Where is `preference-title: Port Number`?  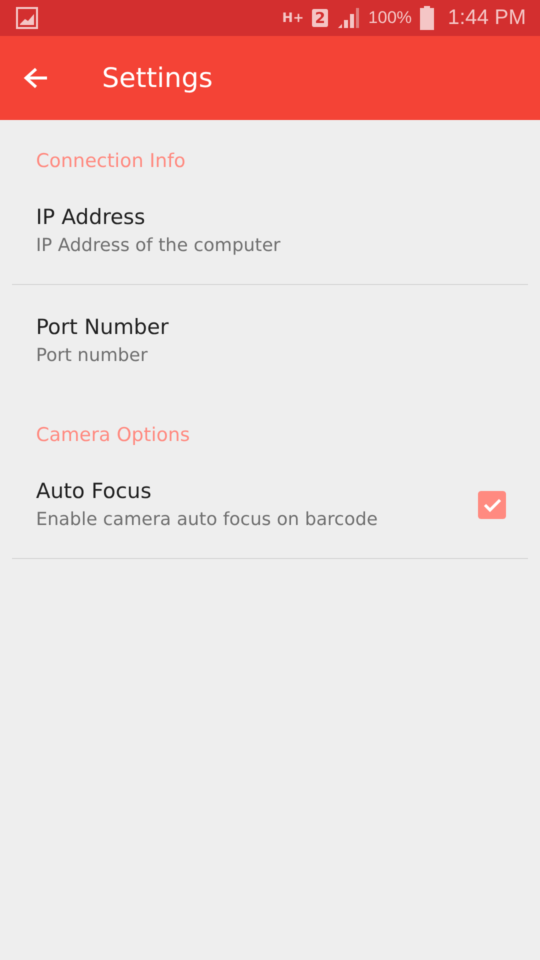
preference-title: Port Number is located at coordinates (103, 327).